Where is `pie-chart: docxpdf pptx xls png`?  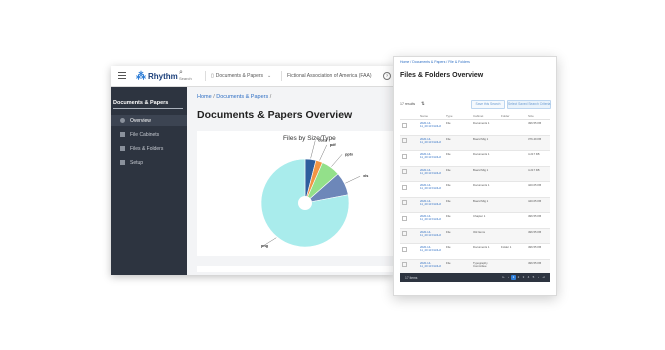
pie-chart: docxpdf pptx xls png is located at coordinates (314, 193).